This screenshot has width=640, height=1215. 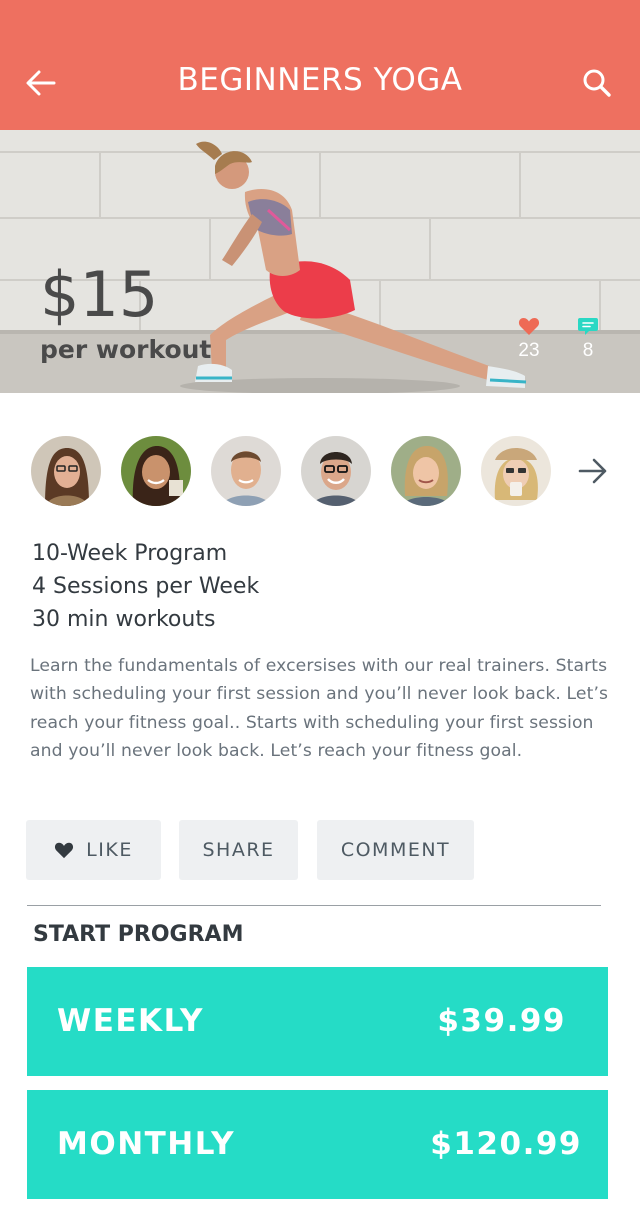 I want to click on plan-price: $39.99, so click(x=501, y=1021).